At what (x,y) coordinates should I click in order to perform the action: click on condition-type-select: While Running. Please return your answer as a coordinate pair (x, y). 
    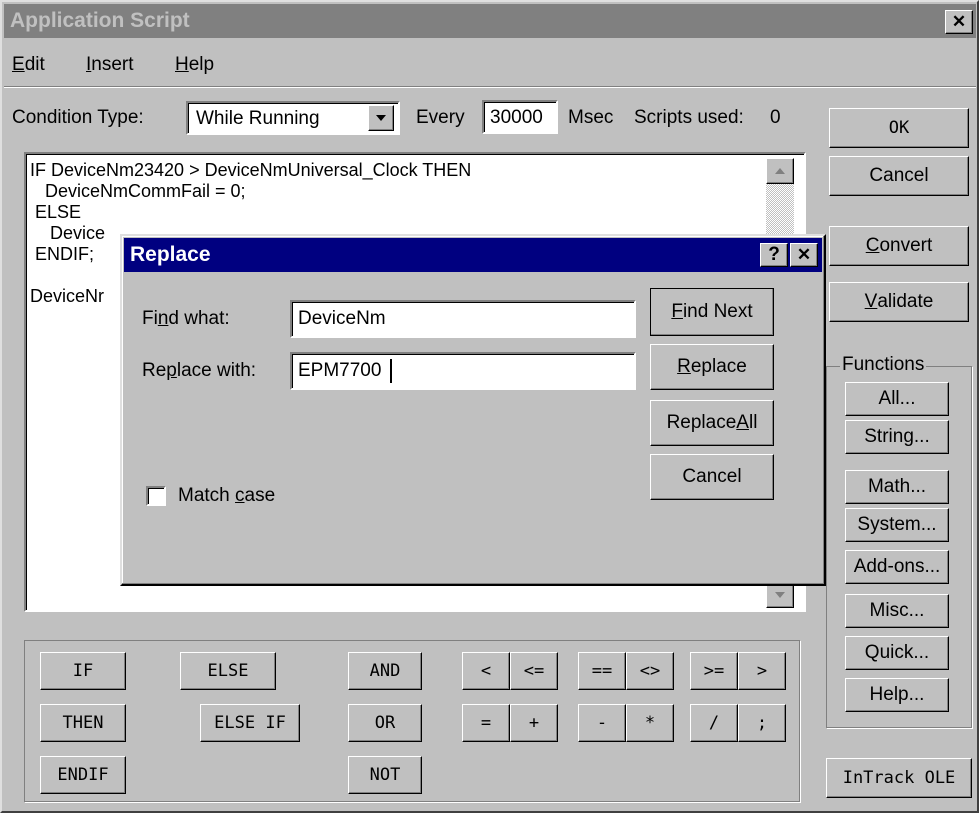
    Looking at the image, I should click on (293, 118).